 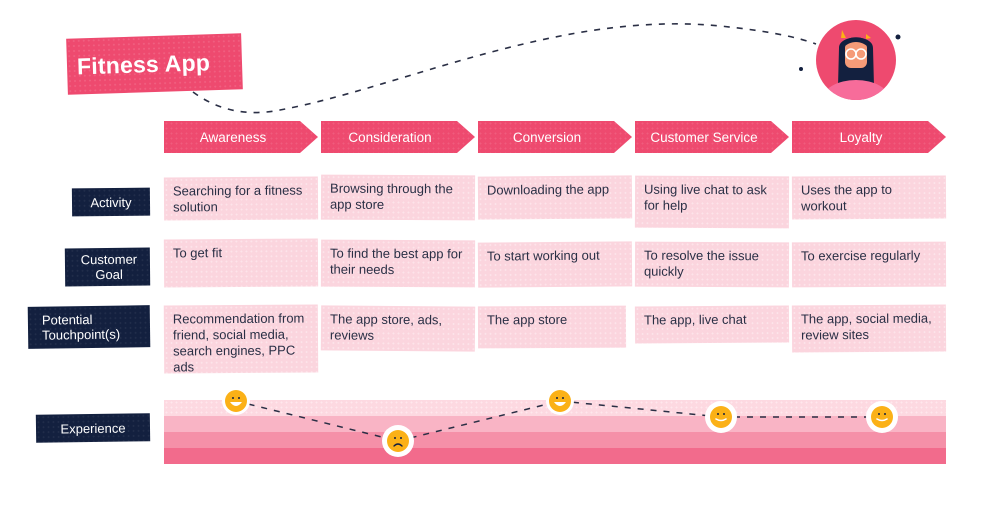 What do you see at coordinates (552, 327) in the screenshot?
I see `cell-touchpoint-conversion: The app store` at bounding box center [552, 327].